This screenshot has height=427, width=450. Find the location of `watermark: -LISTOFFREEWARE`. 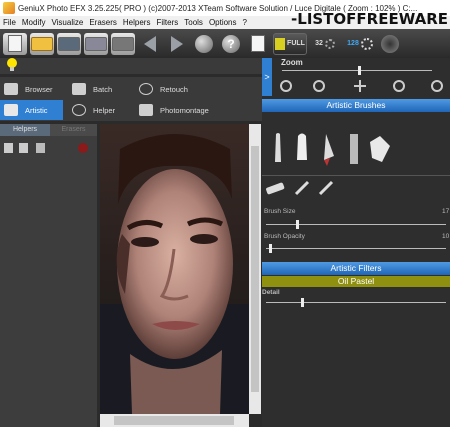

watermark: -LISTOFFREEWARE is located at coordinates (369, 19).